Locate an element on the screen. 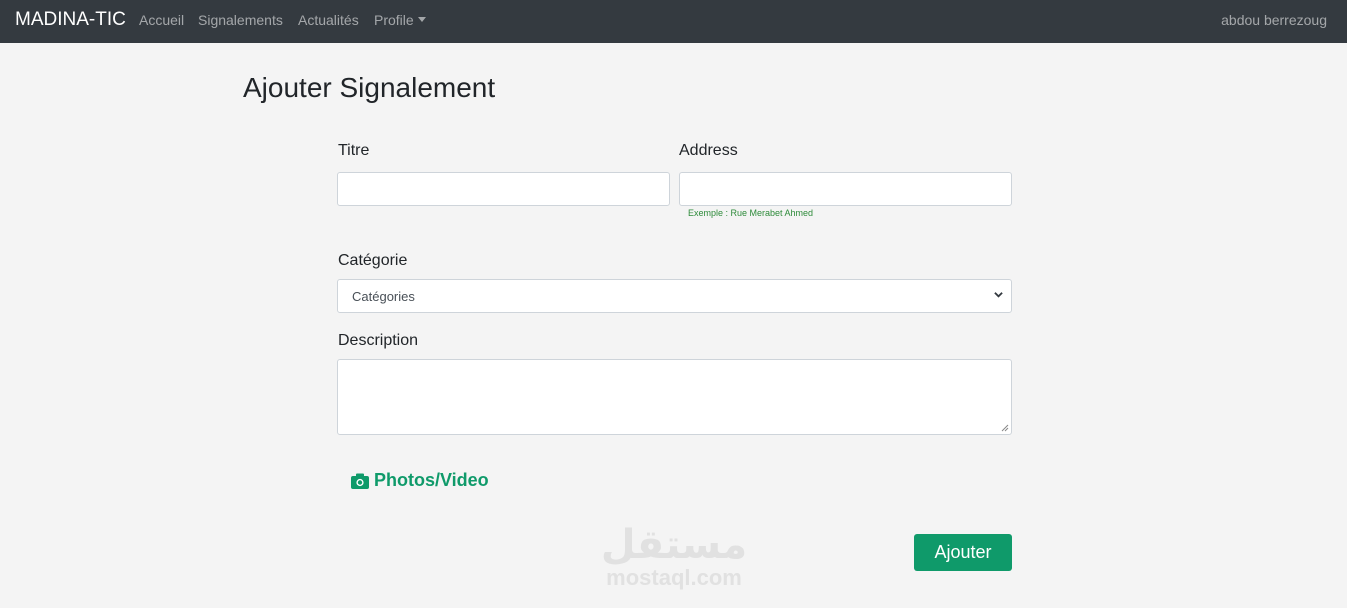 This screenshot has height=608, width=1347. nav-link-actualites: Actualités is located at coordinates (328, 20).